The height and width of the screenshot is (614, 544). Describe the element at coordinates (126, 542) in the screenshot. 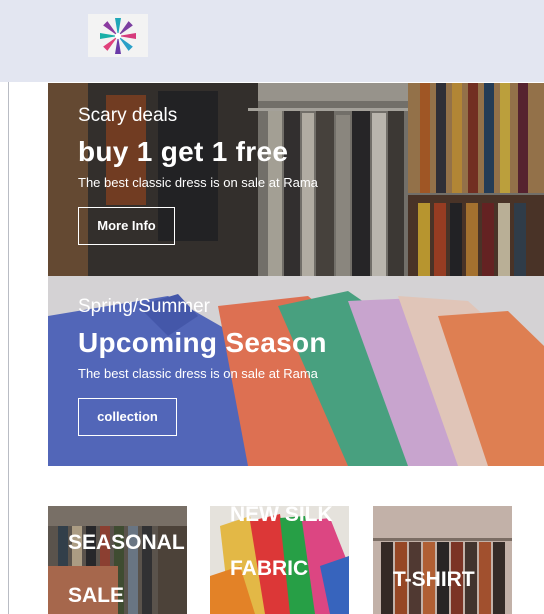

I see `category-label-line1: SEASONAL` at that location.